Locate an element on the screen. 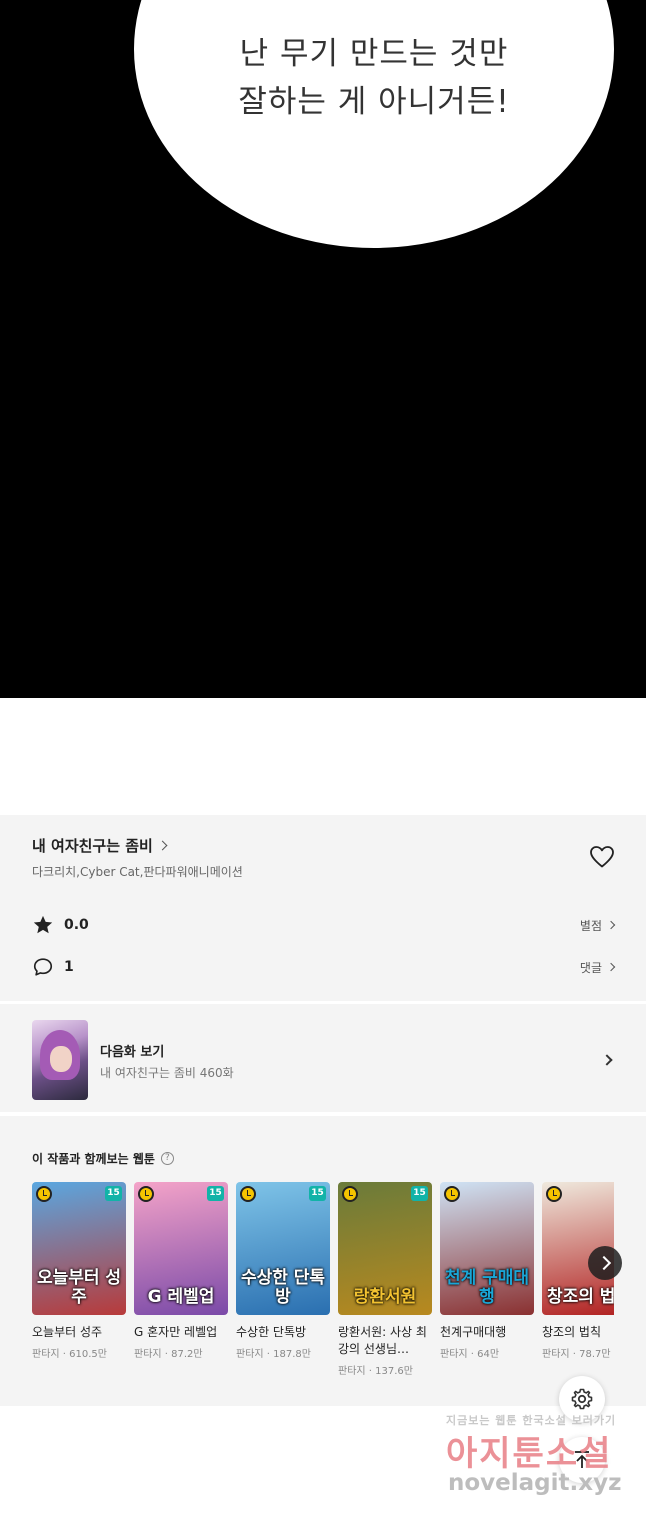 The image size is (646, 1522). cover-title-text: 수상한 단톡방 is located at coordinates (283, 1287).